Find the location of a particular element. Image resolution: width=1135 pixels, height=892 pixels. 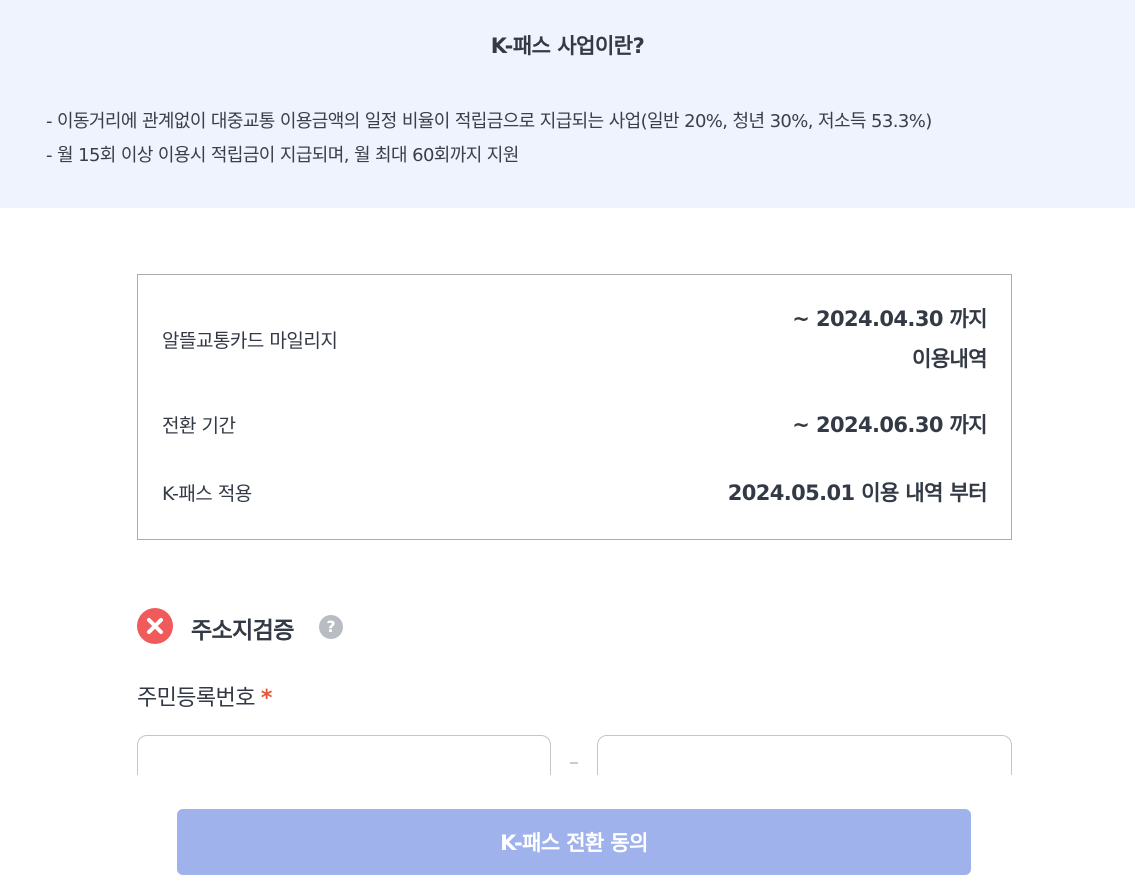

kpass-apply-label: K-패스 적용 is located at coordinates (207, 494).